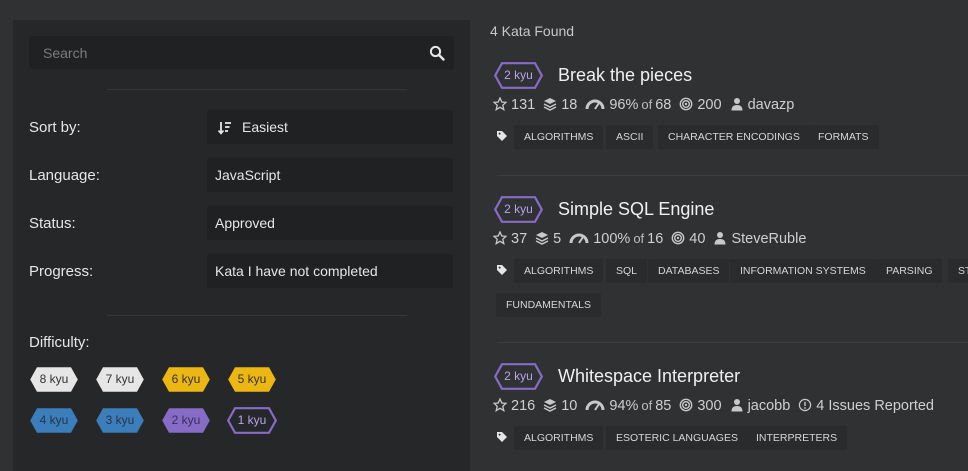 This screenshot has height=471, width=968. What do you see at coordinates (560, 406) in the screenshot?
I see `collections-stat: 10` at bounding box center [560, 406].